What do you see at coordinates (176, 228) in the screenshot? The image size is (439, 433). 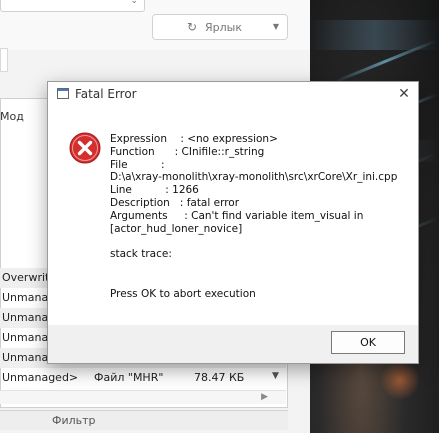 I see `message-line: [actor_hud_loner_novice]` at bounding box center [176, 228].